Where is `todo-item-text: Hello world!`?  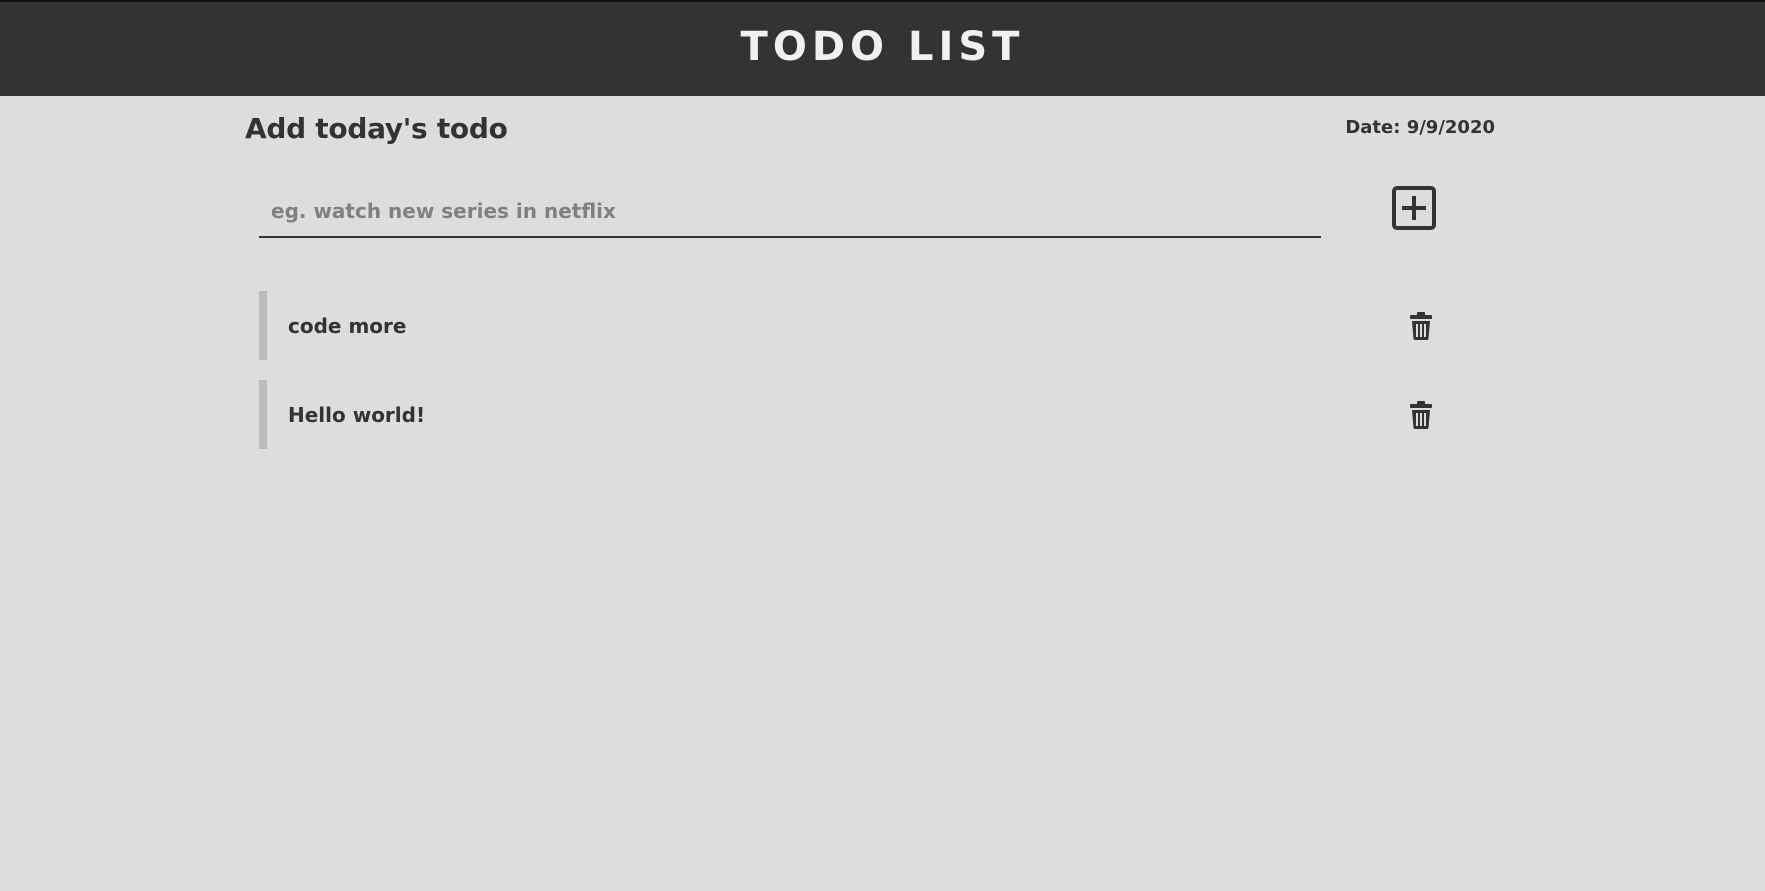
todo-item-text: Hello world! is located at coordinates (357, 414).